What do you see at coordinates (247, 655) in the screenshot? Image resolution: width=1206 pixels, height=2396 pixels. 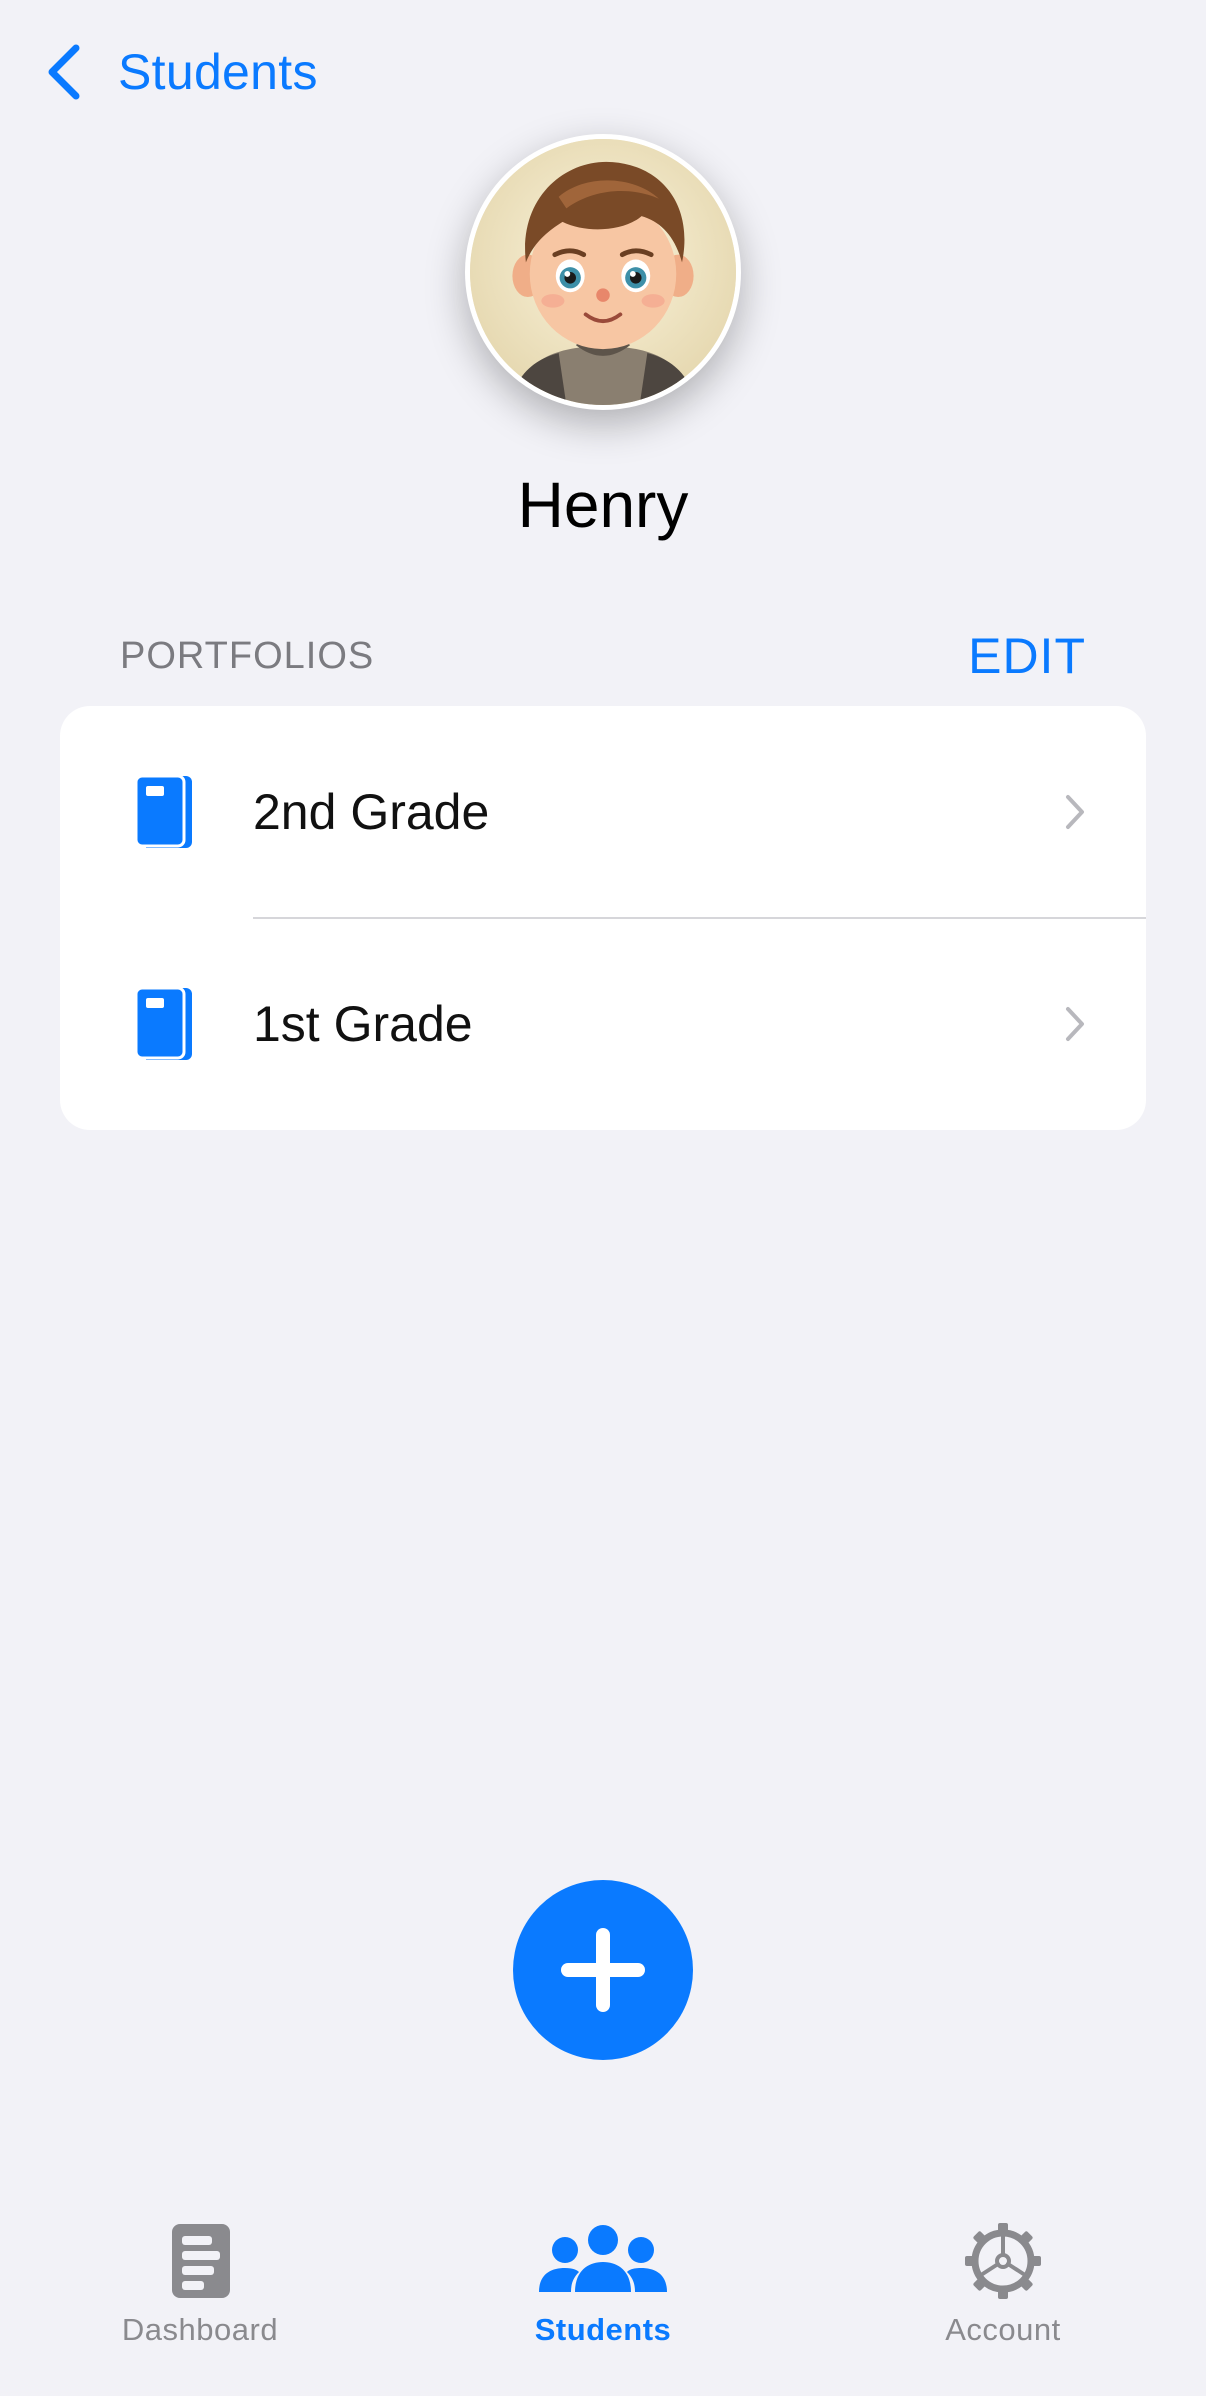 I see `portfolios-title: PORTFOLIOS` at bounding box center [247, 655].